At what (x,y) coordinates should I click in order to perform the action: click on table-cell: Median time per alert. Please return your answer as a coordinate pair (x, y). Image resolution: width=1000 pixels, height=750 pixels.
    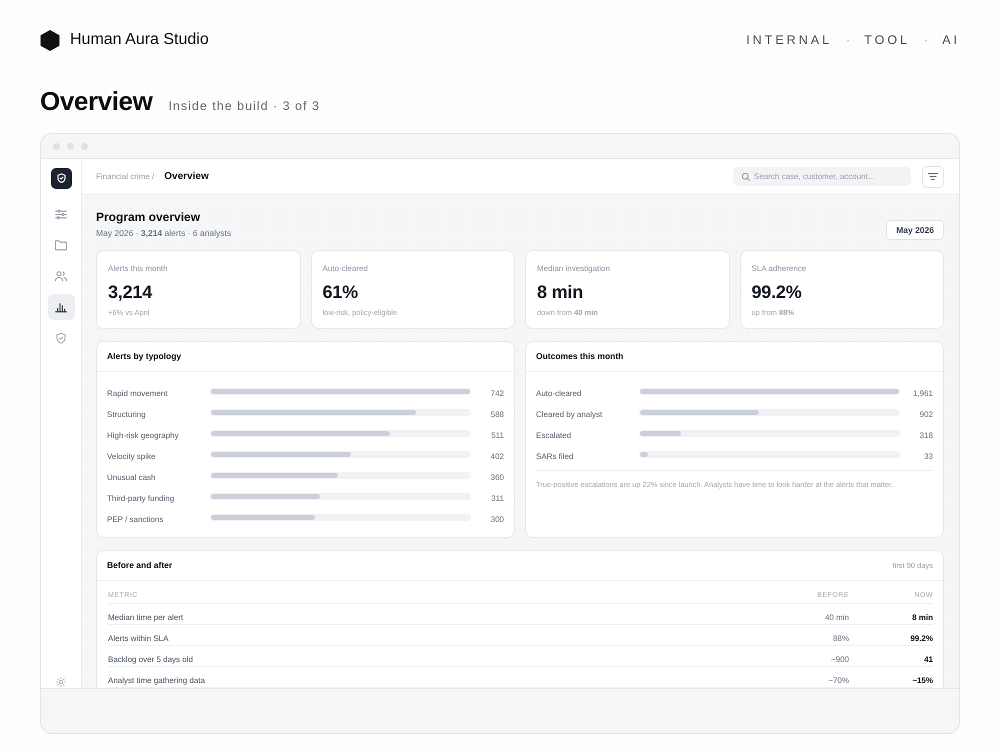
    Looking at the image, I should click on (146, 617).